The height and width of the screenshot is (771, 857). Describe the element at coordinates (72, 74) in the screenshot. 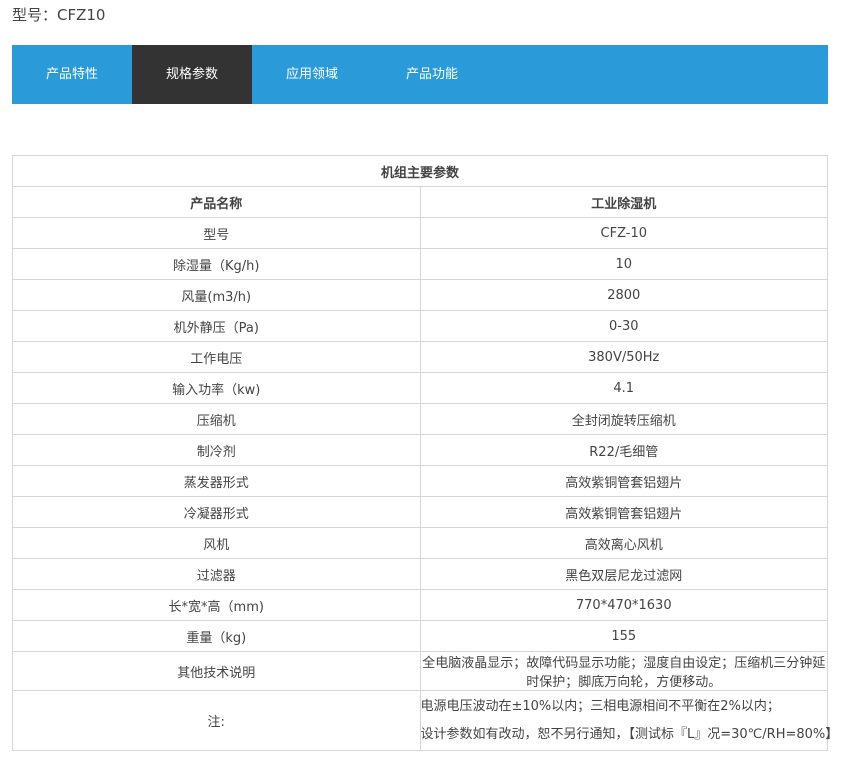

I see `tab-product-features: 产品特性` at that location.